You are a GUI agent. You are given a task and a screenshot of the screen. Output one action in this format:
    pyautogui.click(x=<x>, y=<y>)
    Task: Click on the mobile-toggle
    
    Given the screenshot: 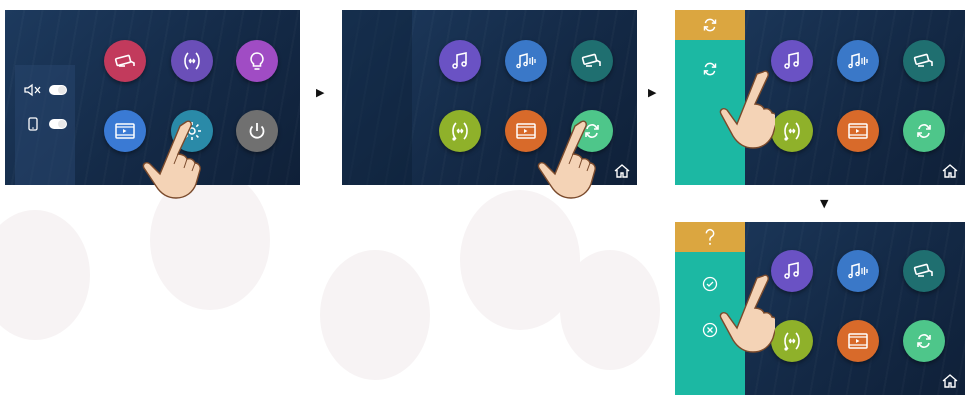 What is the action you would take?
    pyautogui.click(x=58, y=124)
    